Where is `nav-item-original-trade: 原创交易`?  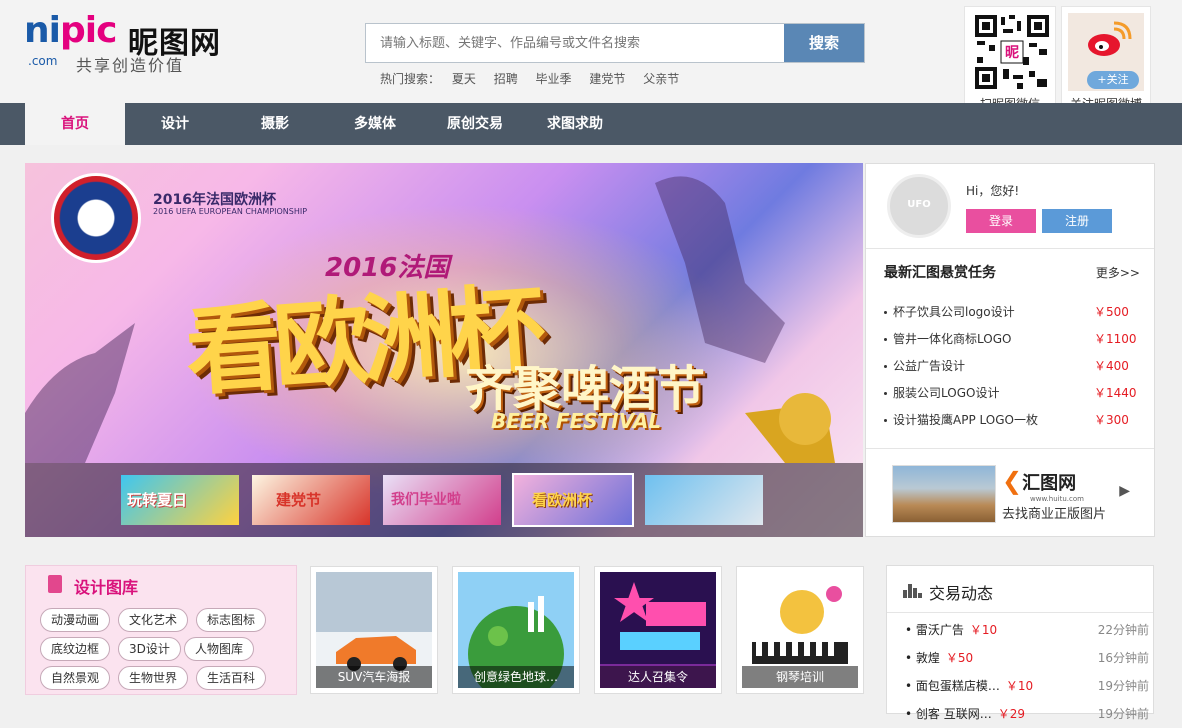
nav-item-original-trade: 原创交易 is located at coordinates (475, 124).